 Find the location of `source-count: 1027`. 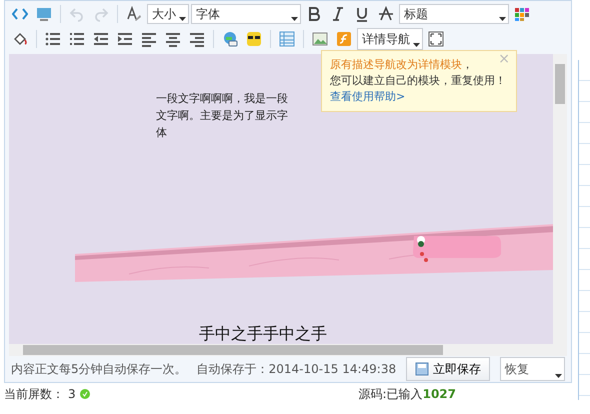

source-count: 1027 is located at coordinates (439, 394).